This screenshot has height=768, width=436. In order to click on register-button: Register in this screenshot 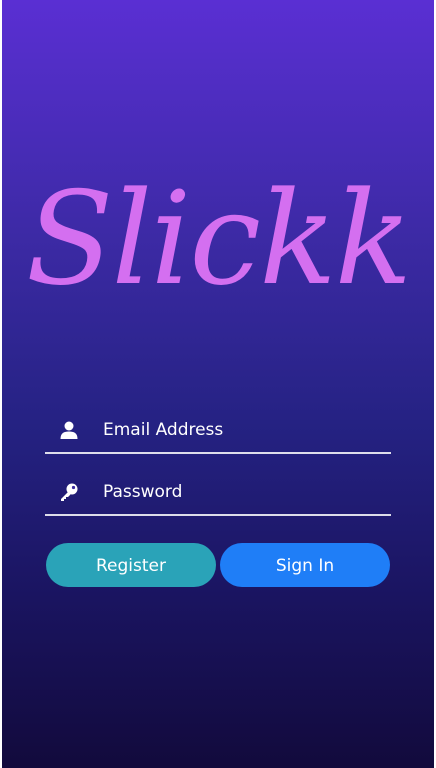, I will do `click(131, 565)`.